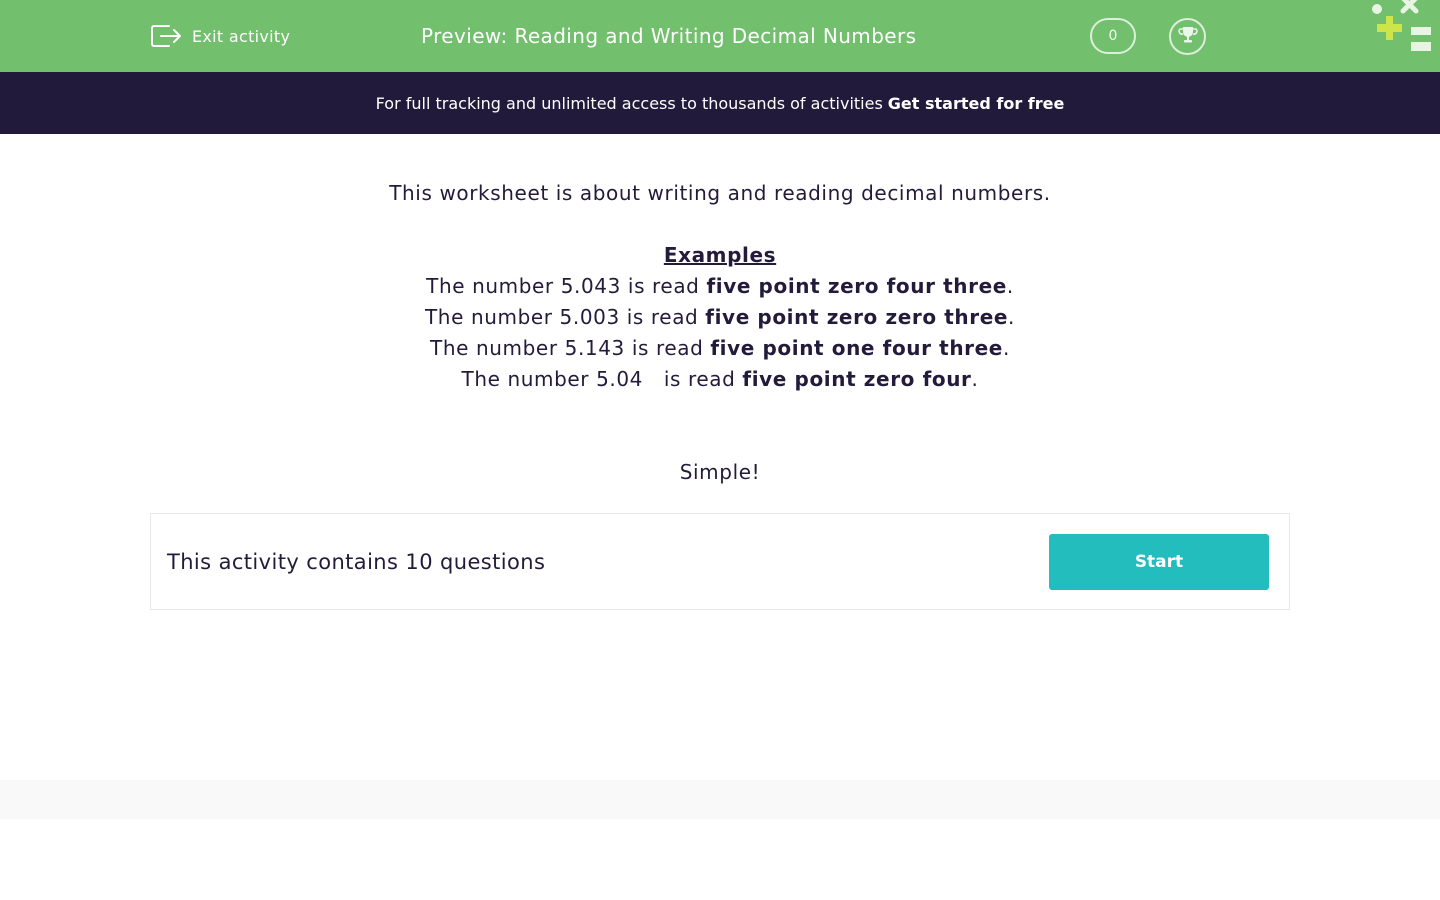 Image resolution: width=1440 pixels, height=900 pixels. Describe the element at coordinates (856, 348) in the screenshot. I see `example-reading: five point one four three` at that location.